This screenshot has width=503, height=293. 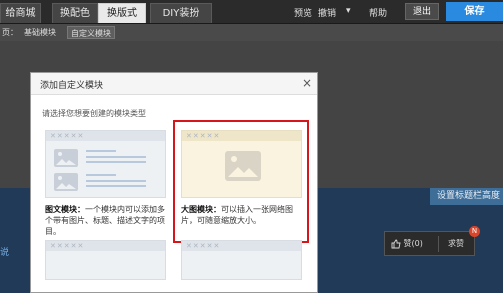 I want to click on close-icon: ×, so click(x=307, y=83).